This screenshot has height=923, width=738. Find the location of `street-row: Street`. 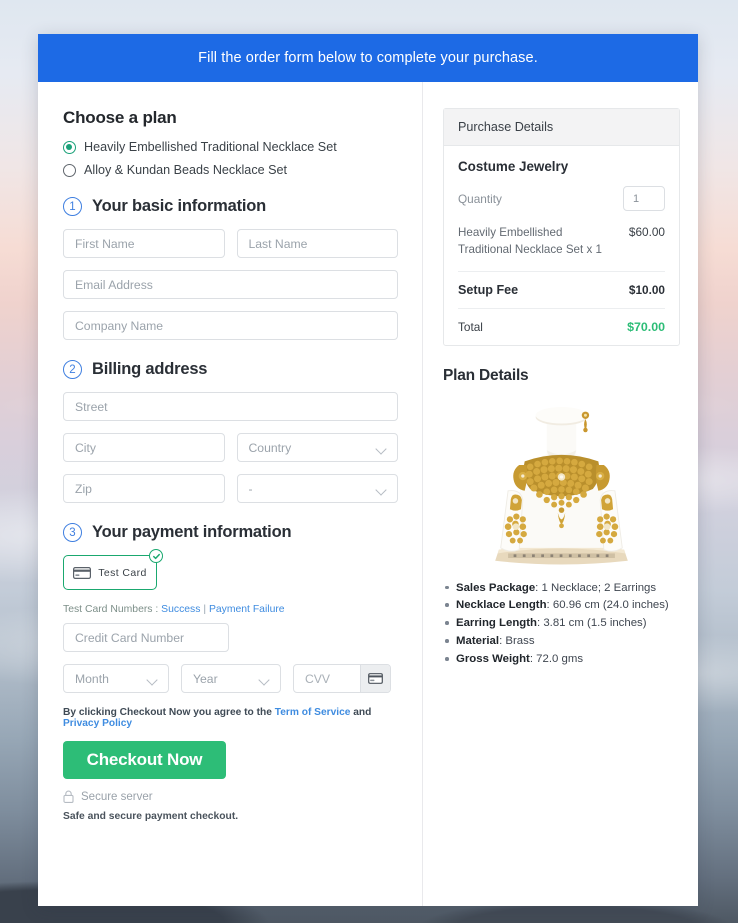

street-row: Street is located at coordinates (230, 406).